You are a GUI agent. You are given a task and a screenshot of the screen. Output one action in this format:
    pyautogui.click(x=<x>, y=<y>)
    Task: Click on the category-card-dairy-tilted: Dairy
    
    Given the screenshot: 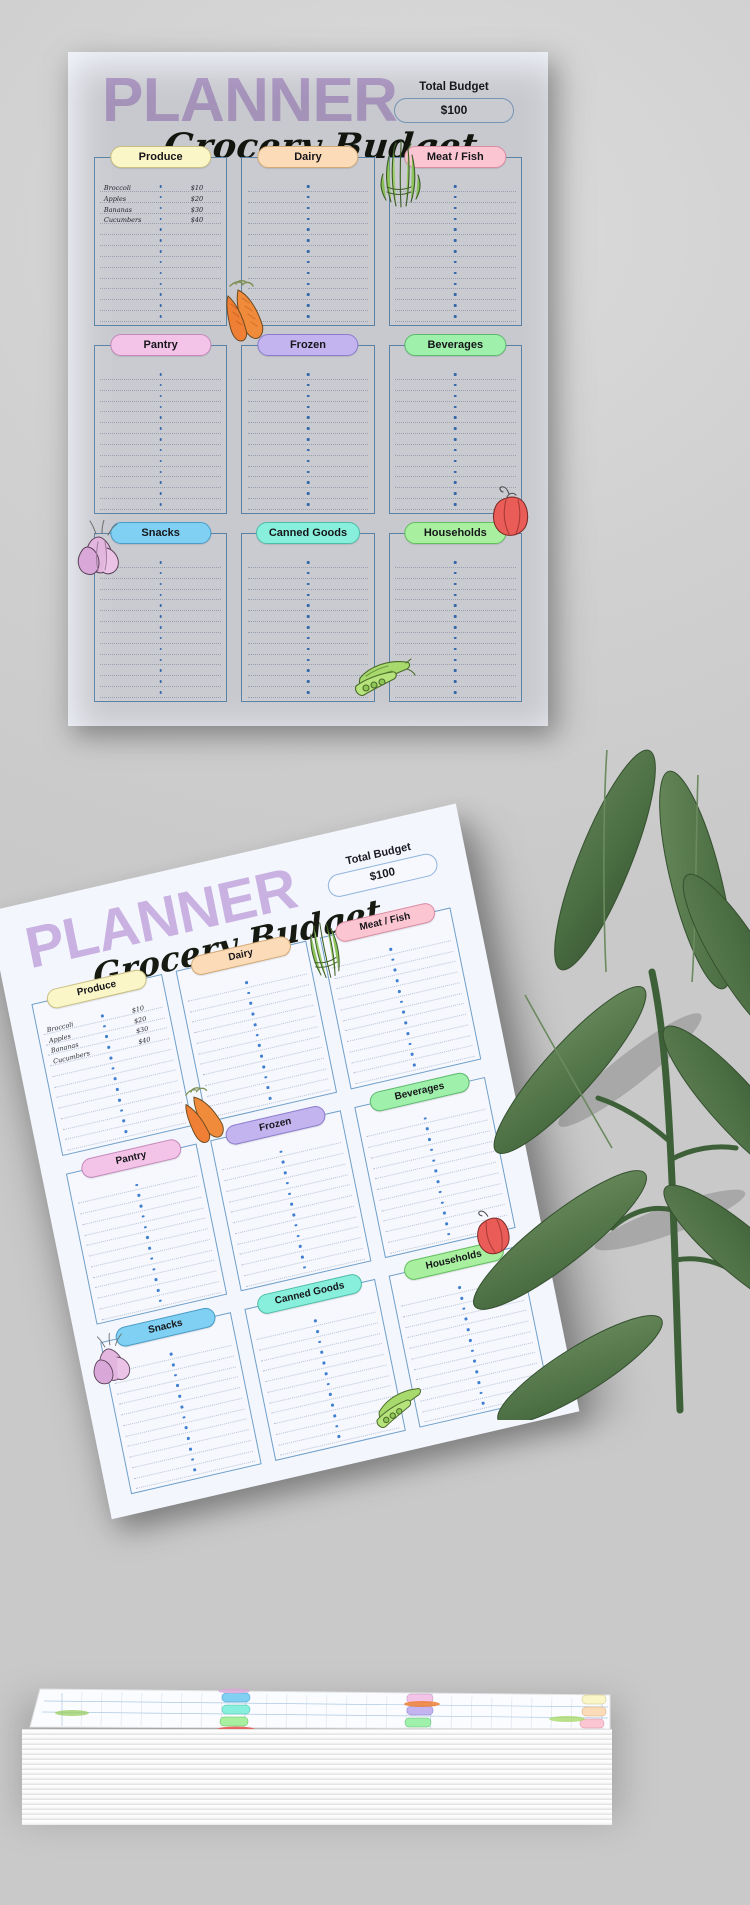 What is the action you would take?
    pyautogui.click(x=256, y=1028)
    